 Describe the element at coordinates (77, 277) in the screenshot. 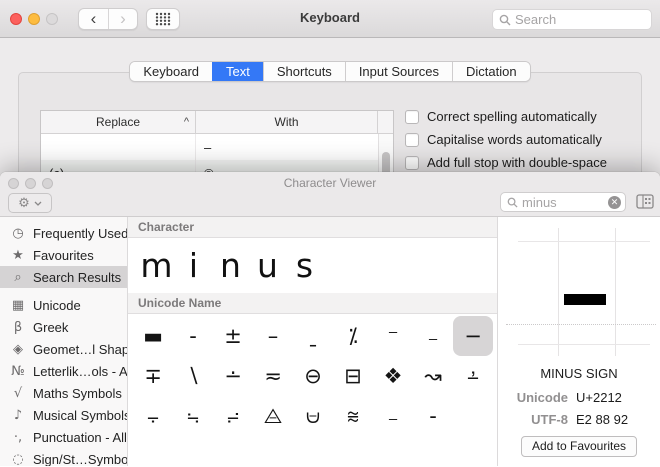

I see `sidebar-item-label: Search Results` at that location.